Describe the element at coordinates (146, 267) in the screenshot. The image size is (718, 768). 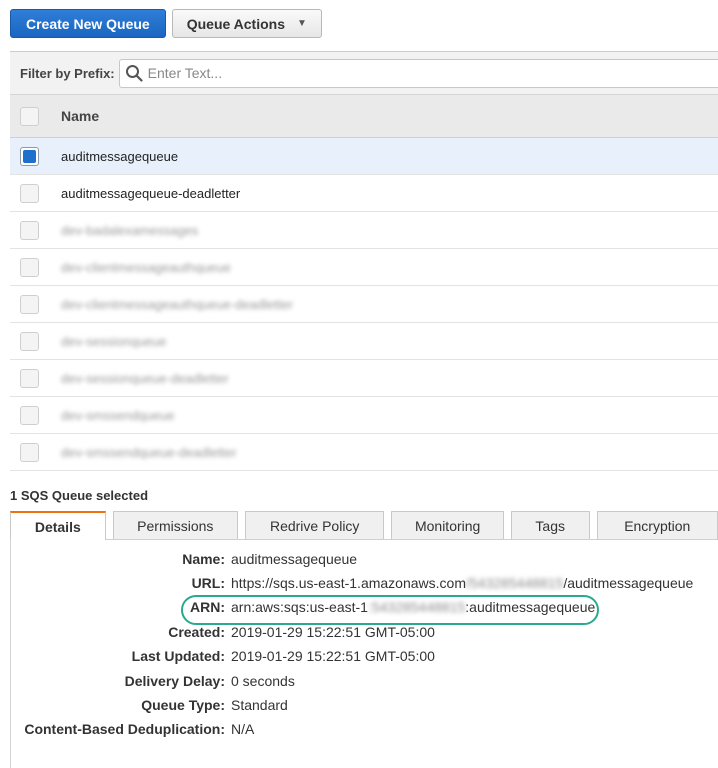
I see `queue-name: dev-clientmessageauthqueue` at that location.